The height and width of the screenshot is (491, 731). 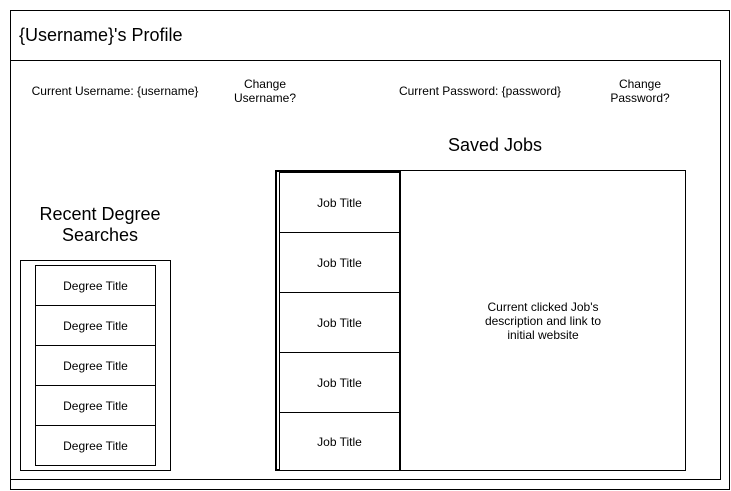 What do you see at coordinates (115, 91) in the screenshot?
I see `current-username-label: Current Username: {username}` at bounding box center [115, 91].